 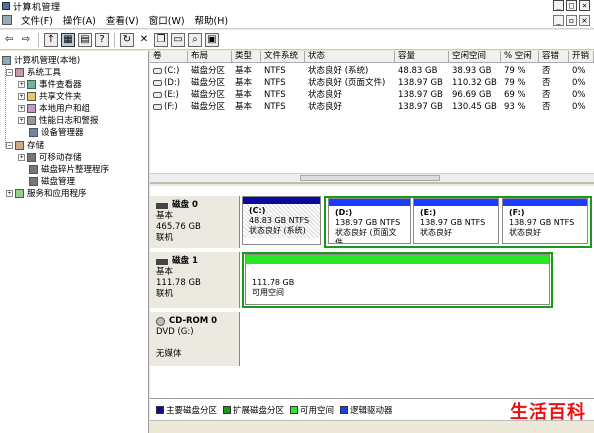 What do you see at coordinates (171, 95) in the screenshot?
I see `cell-text: (E:)` at bounding box center [171, 95].